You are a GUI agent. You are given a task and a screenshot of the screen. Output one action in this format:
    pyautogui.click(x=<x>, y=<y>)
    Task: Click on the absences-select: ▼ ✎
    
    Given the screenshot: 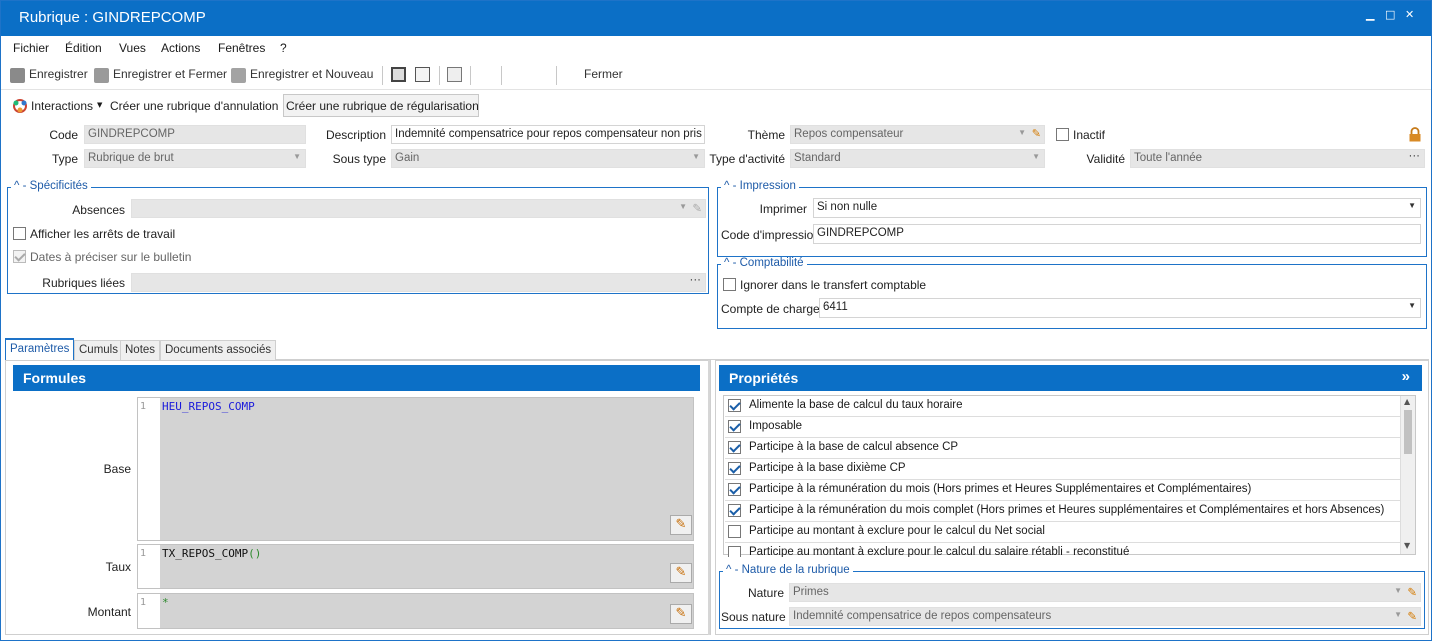 What is the action you would take?
    pyautogui.click(x=418, y=208)
    